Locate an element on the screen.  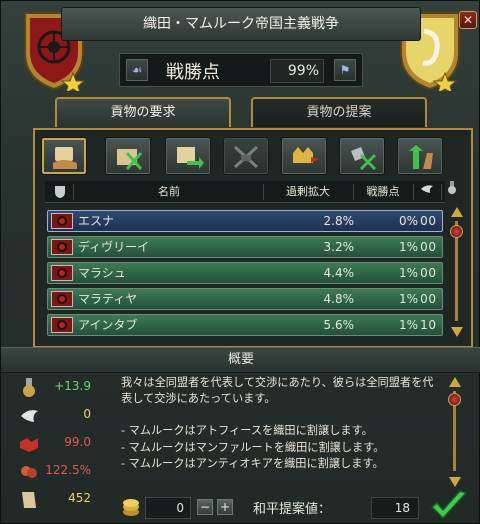
table-scrollbar is located at coordinates (457, 272).